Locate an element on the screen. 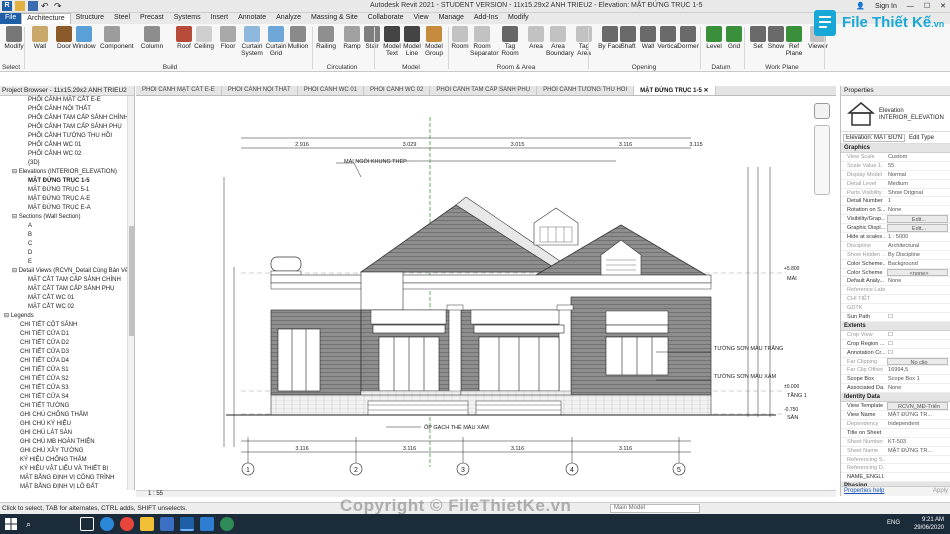 This screenshot has width=950, height=534. tool-area-boundary-button: Area Boundary is located at coordinates (560, 41).